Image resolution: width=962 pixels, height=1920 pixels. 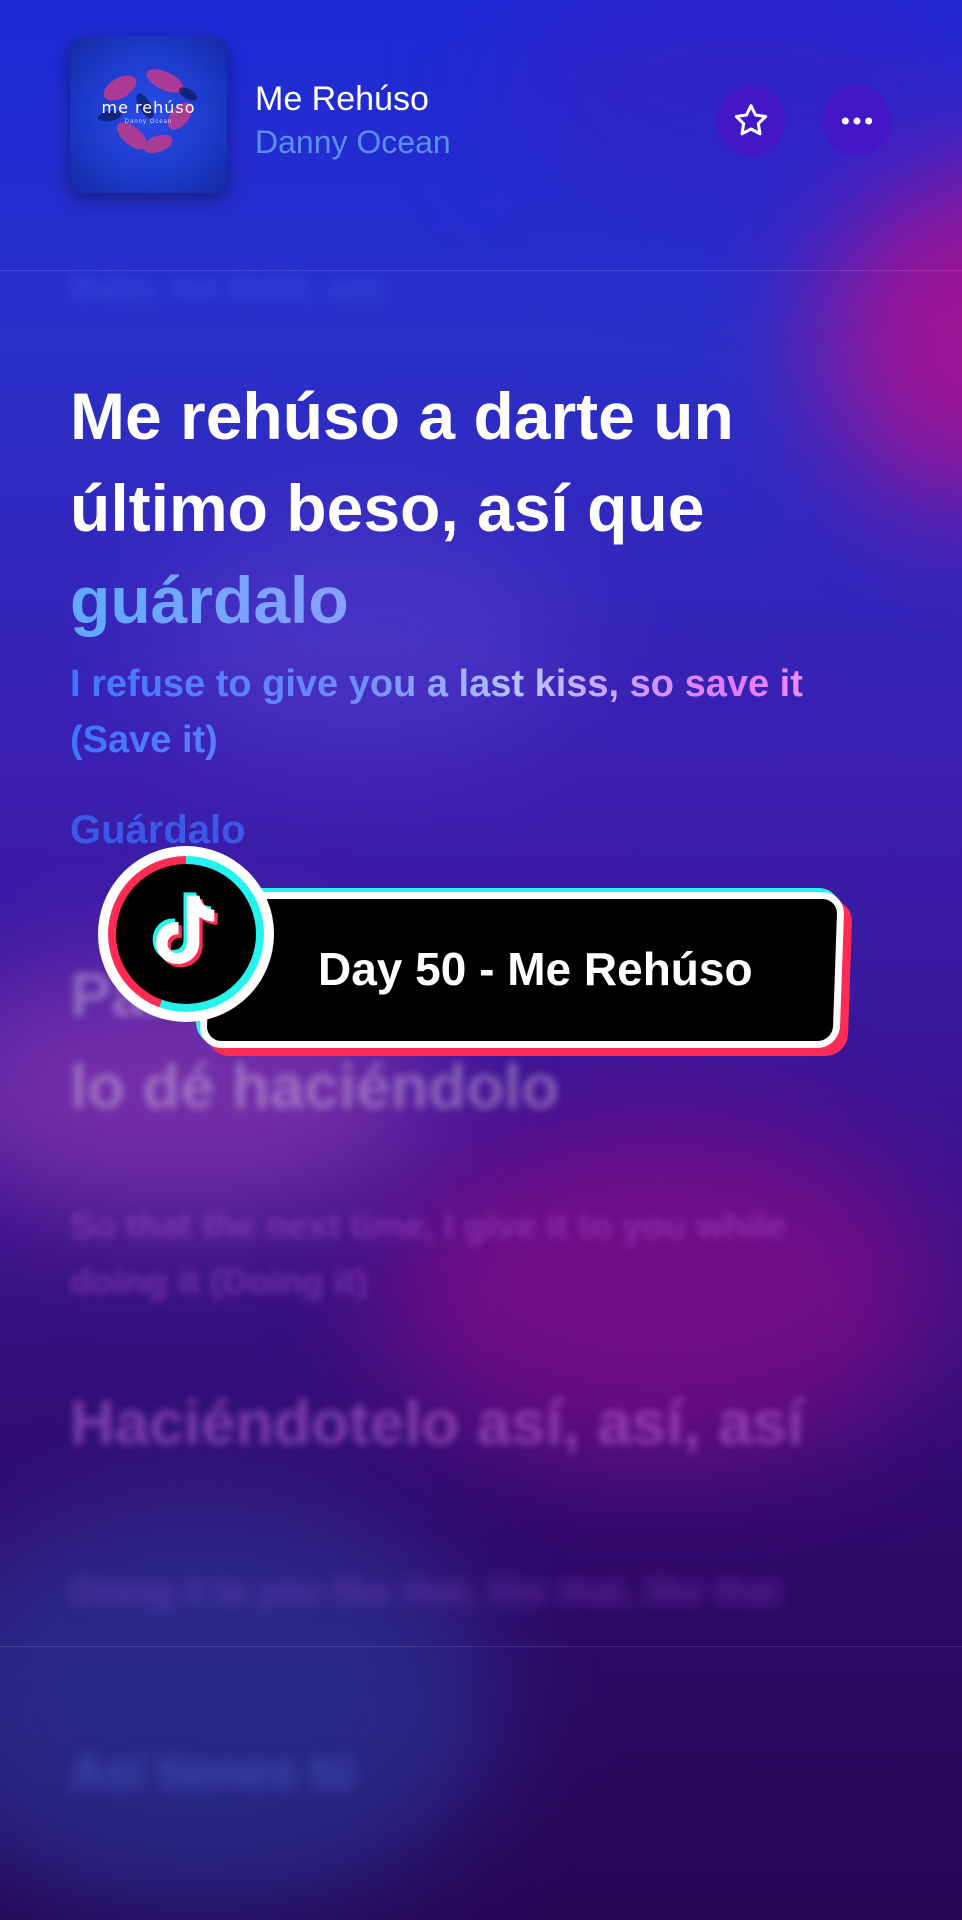 I want to click on divider-bottom, so click(x=481, y=1646).